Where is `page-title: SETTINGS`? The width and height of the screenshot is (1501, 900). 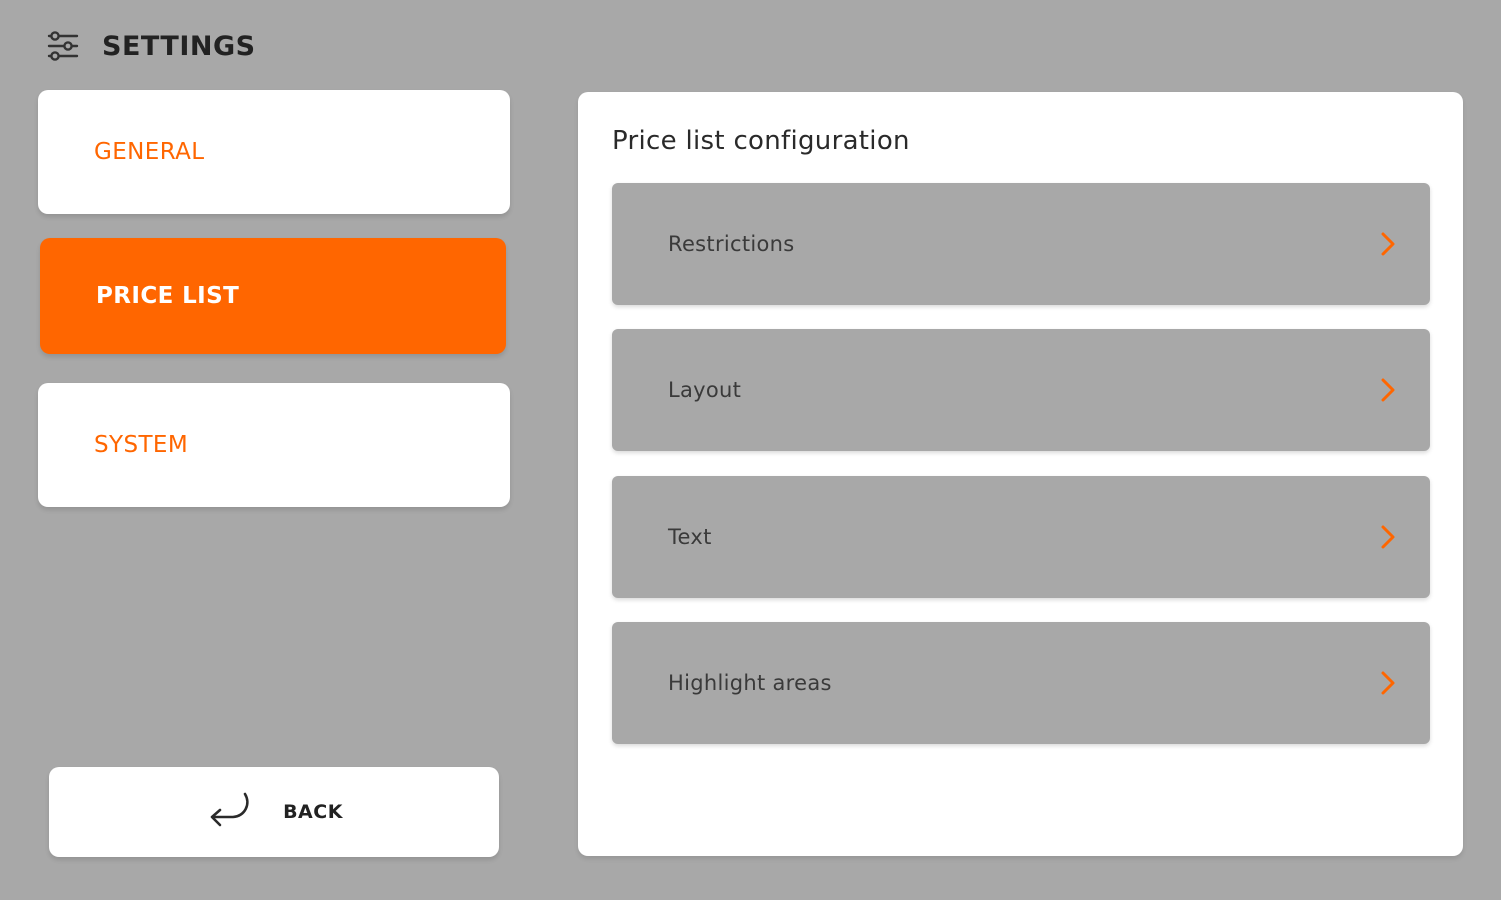 page-title: SETTINGS is located at coordinates (179, 46).